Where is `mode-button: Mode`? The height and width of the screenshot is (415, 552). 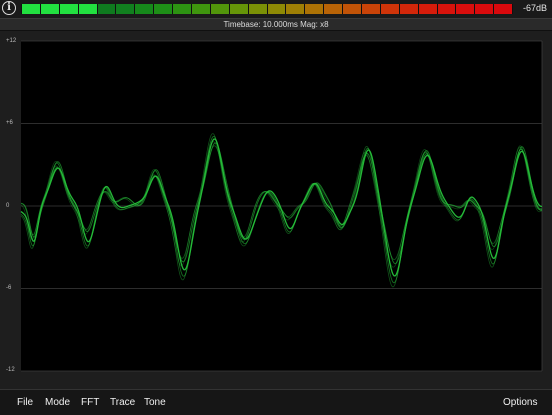 mode-button: Mode is located at coordinates (57, 402).